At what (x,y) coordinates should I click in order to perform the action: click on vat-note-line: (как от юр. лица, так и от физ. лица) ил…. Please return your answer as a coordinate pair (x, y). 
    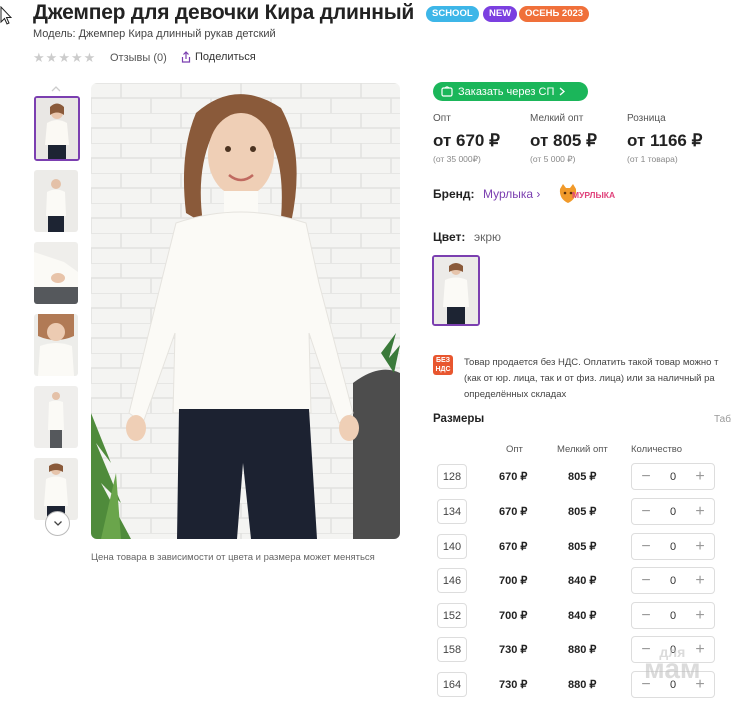
    Looking at the image, I should click on (589, 378).